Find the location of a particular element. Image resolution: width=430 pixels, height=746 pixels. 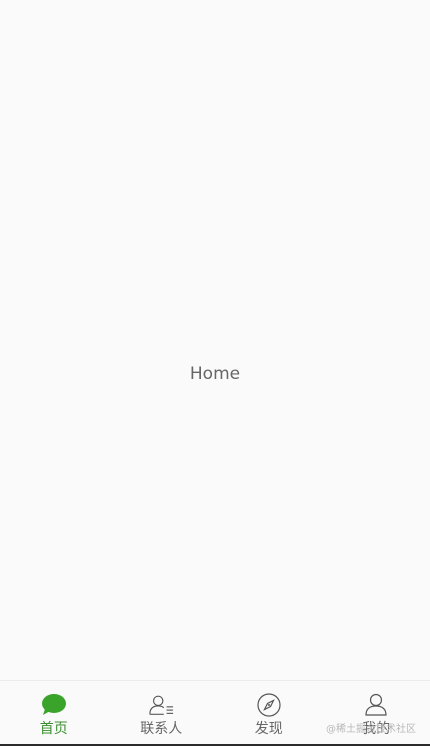

page-label: Home is located at coordinates (215, 374).